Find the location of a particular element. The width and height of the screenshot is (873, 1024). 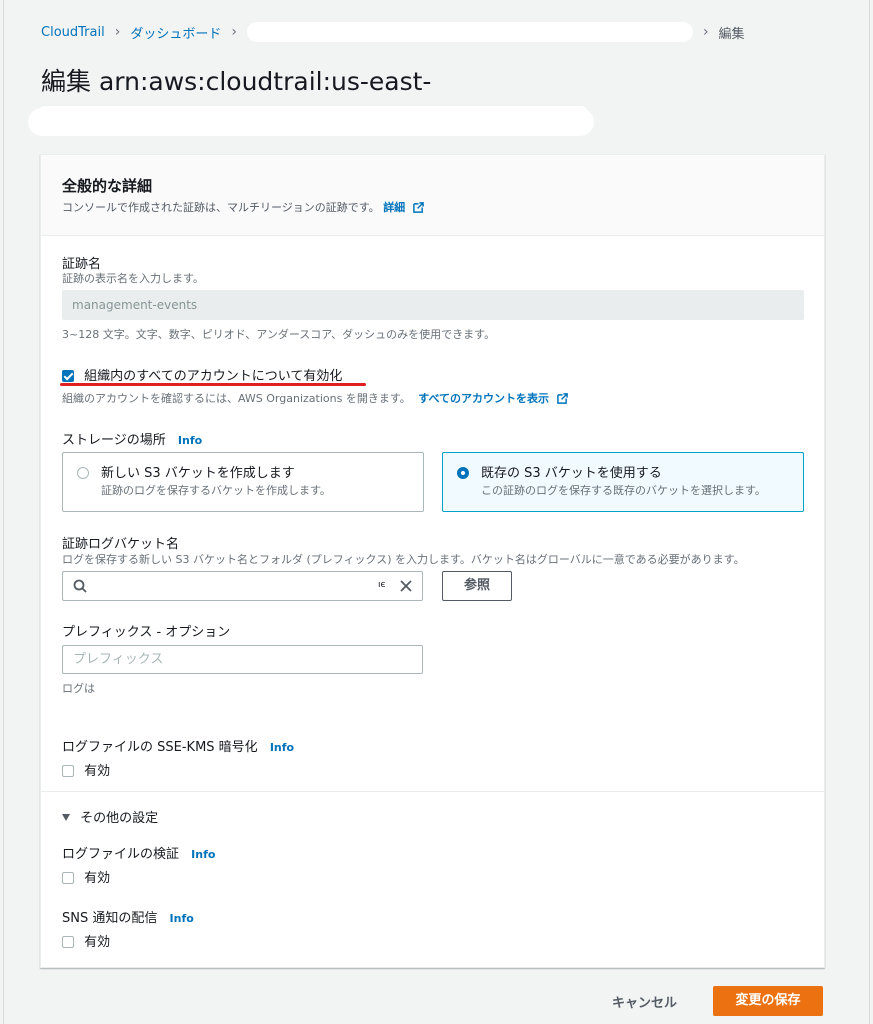

close-icon is located at coordinates (406, 586).